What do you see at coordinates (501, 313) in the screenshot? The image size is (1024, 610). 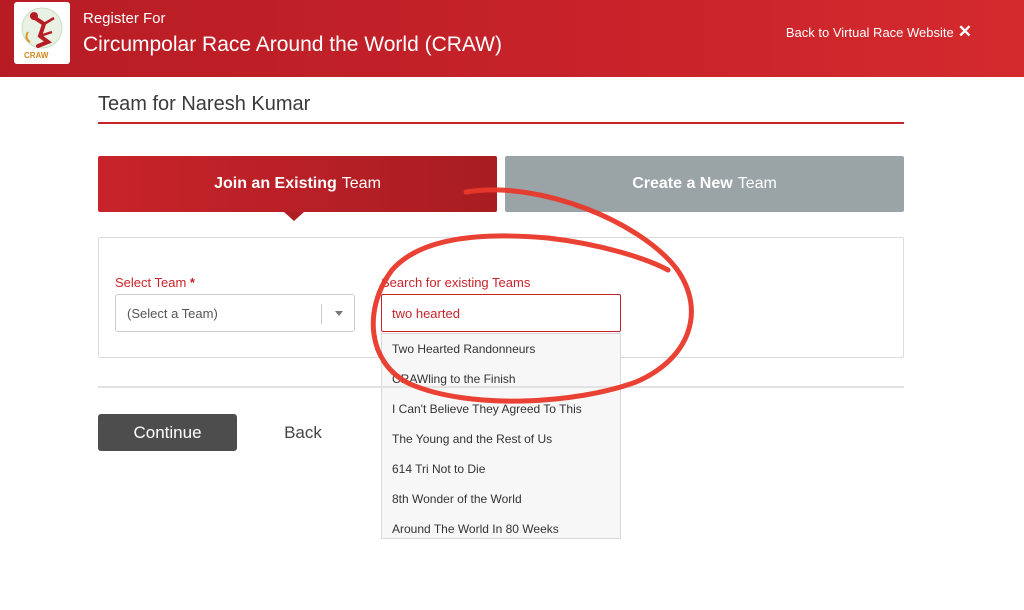 I see `search-teams-input` at bounding box center [501, 313].